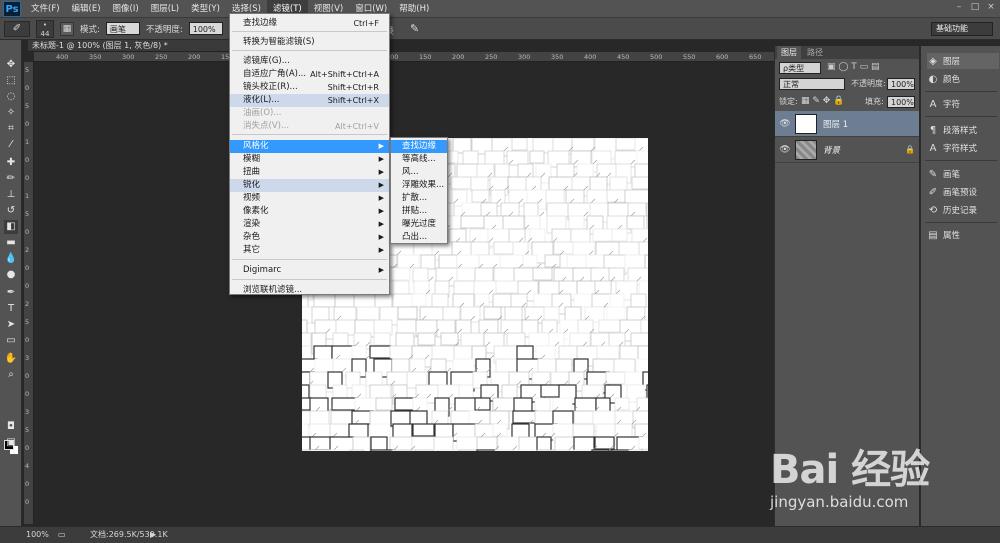 This screenshot has width=1000, height=543. What do you see at coordinates (309, 224) in the screenshot?
I see `filter-menu-item: 渲染 ▶` at bounding box center [309, 224].